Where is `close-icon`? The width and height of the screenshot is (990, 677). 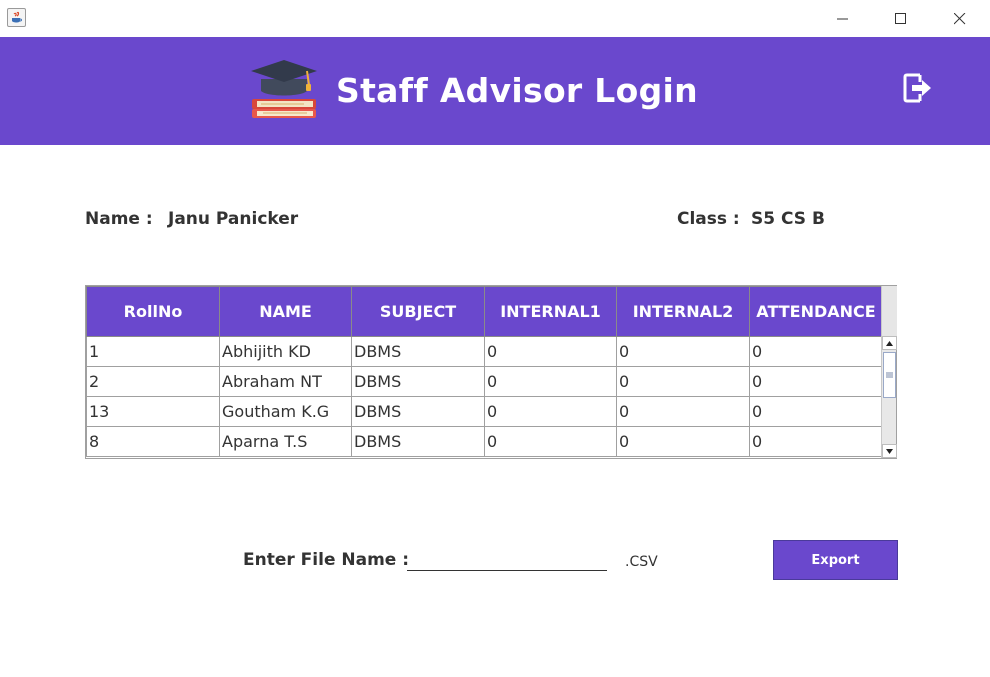 close-icon is located at coordinates (960, 18).